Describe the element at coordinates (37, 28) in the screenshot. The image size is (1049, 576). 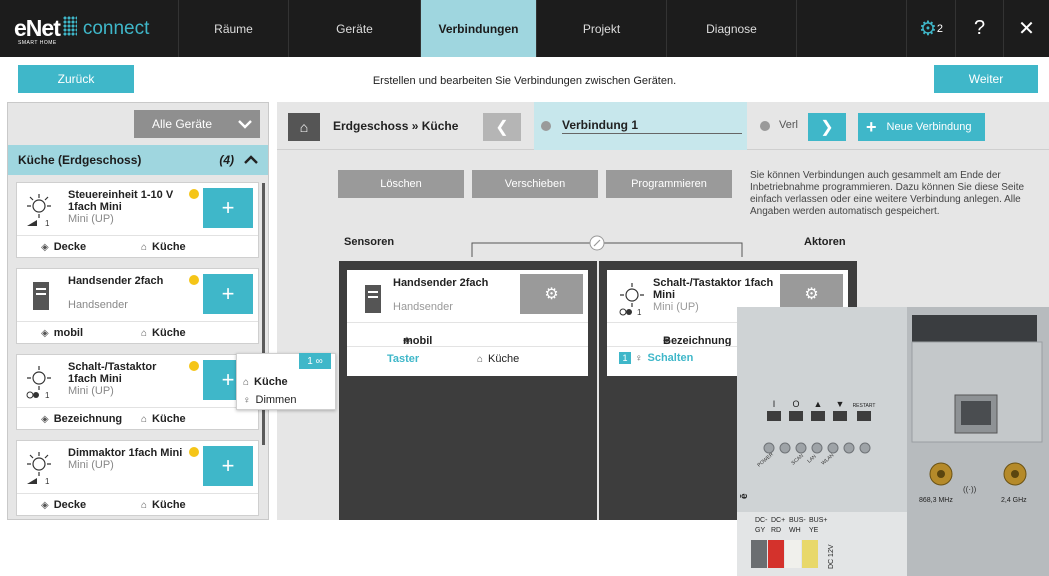
I see `logo-text: eNet` at that location.